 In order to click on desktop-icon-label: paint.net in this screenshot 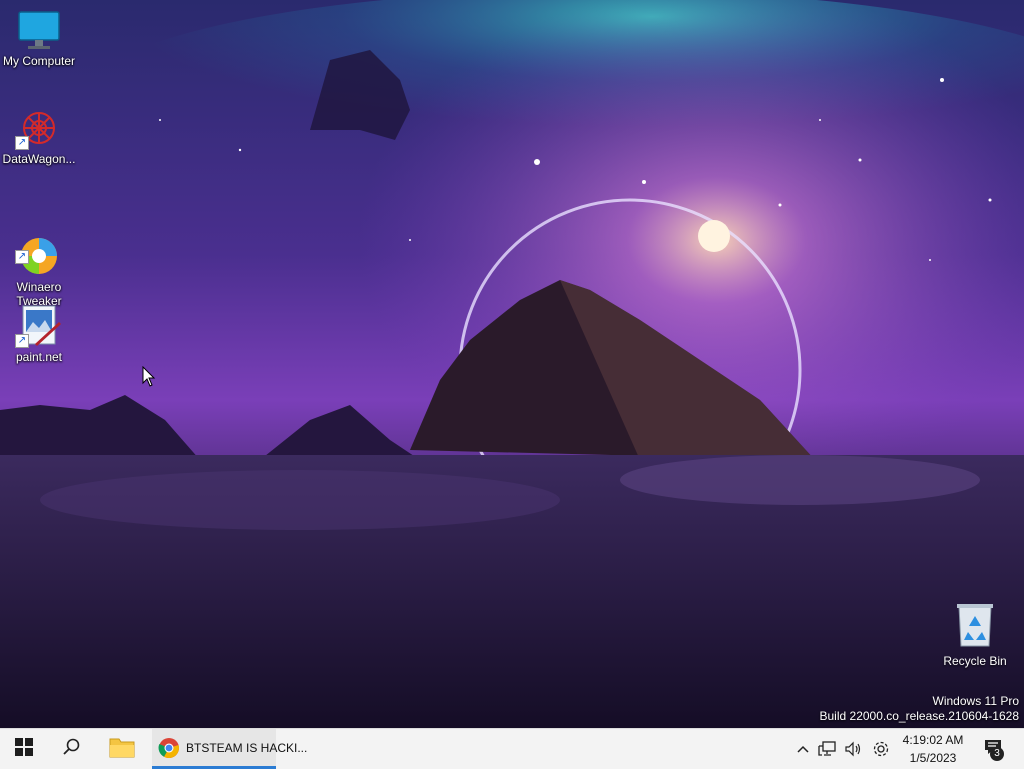, I will do `click(39, 357)`.